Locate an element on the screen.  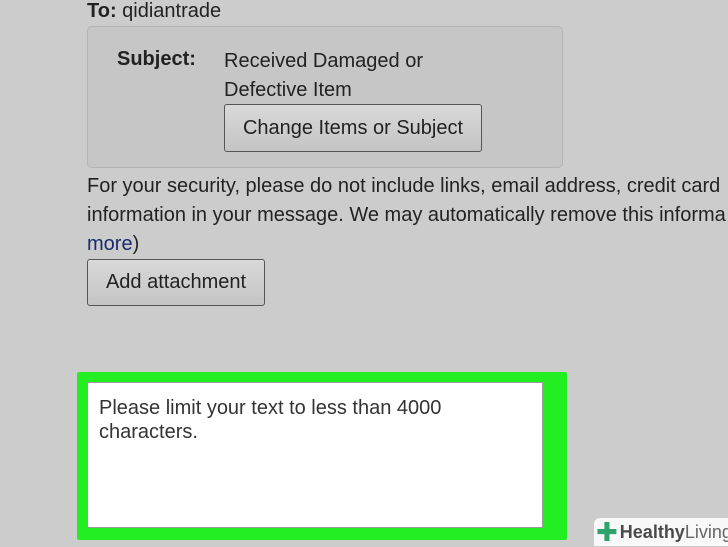
watermark-word-1: Healthy is located at coordinates (652, 531).